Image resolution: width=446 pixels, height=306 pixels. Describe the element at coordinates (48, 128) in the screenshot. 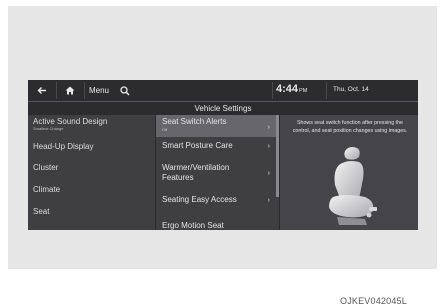

I see `left-menu-item-sub: Smallest Change` at that location.